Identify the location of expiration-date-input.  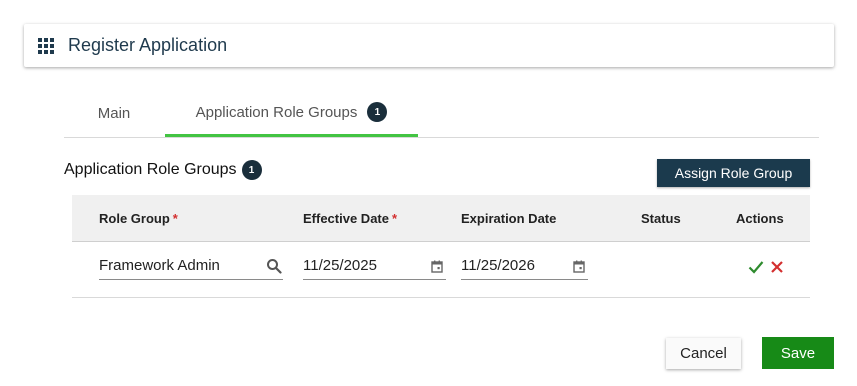
(524, 265).